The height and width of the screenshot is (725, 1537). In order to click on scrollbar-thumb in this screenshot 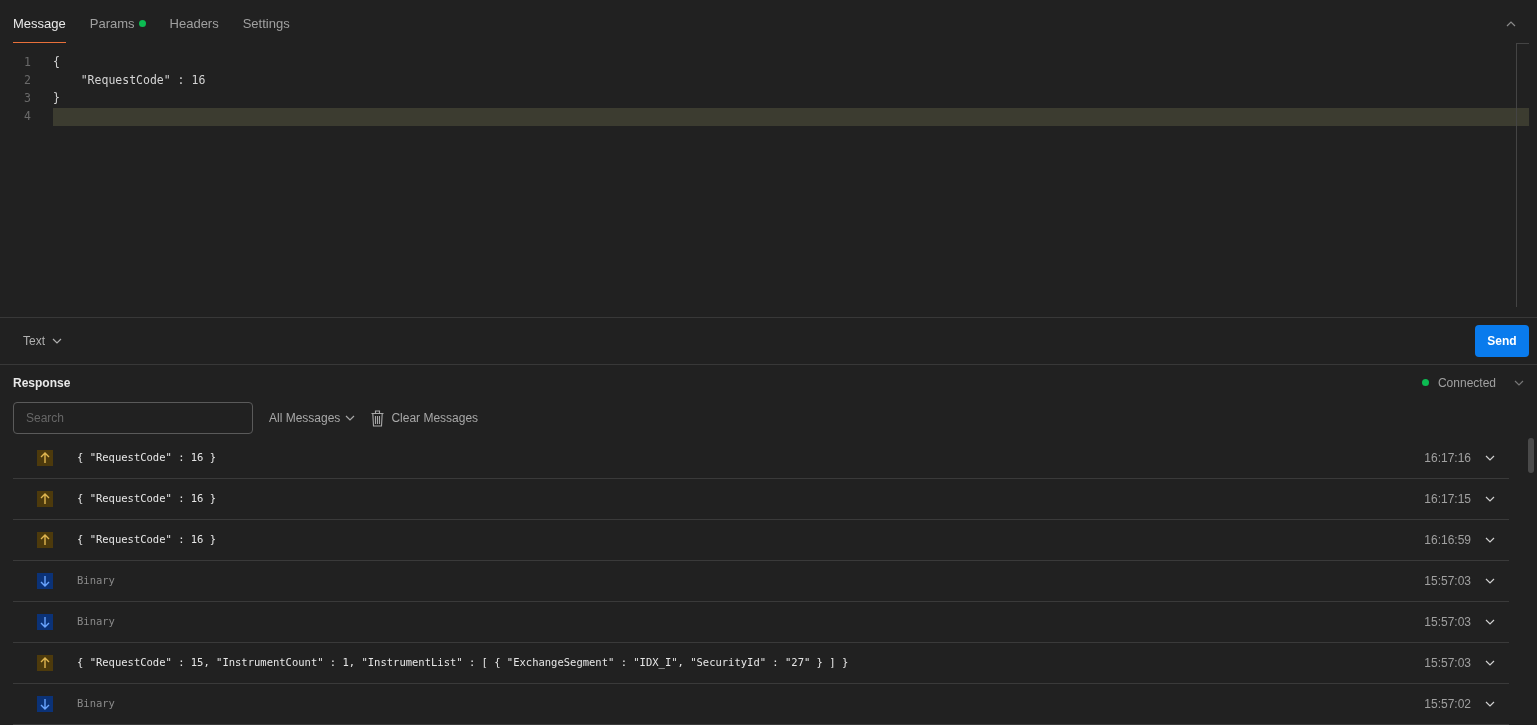, I will do `click(1531, 455)`.